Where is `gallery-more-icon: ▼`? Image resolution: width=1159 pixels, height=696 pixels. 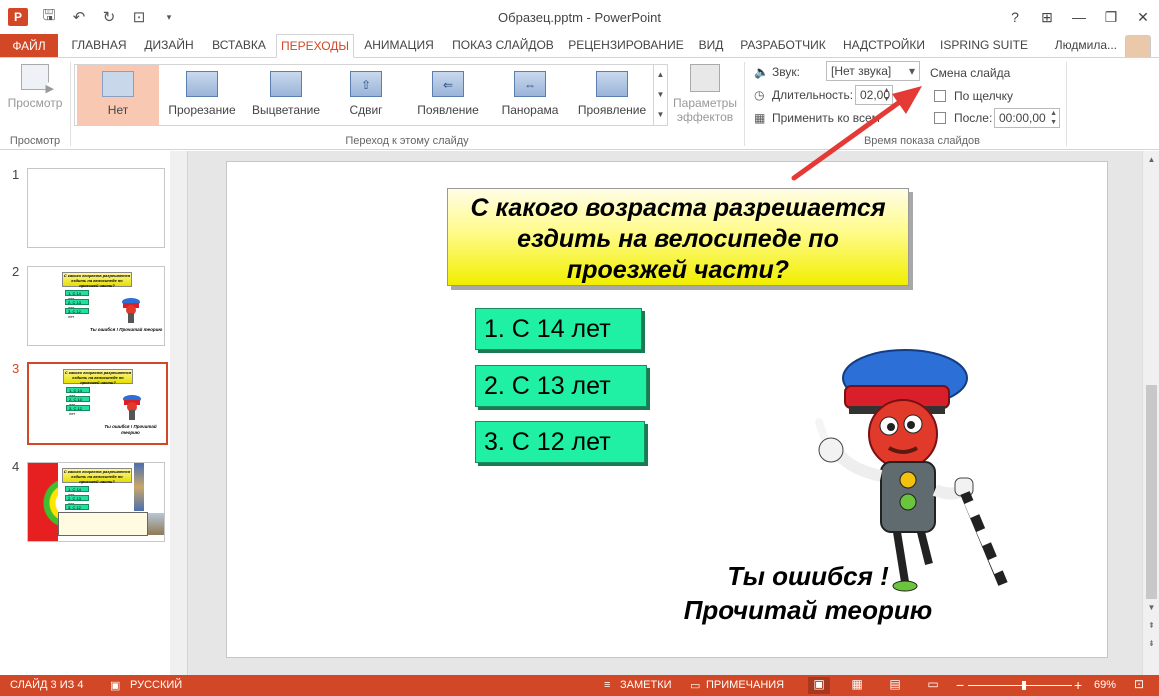
gallery-more-icon: ▼ is located at coordinates (660, 115).